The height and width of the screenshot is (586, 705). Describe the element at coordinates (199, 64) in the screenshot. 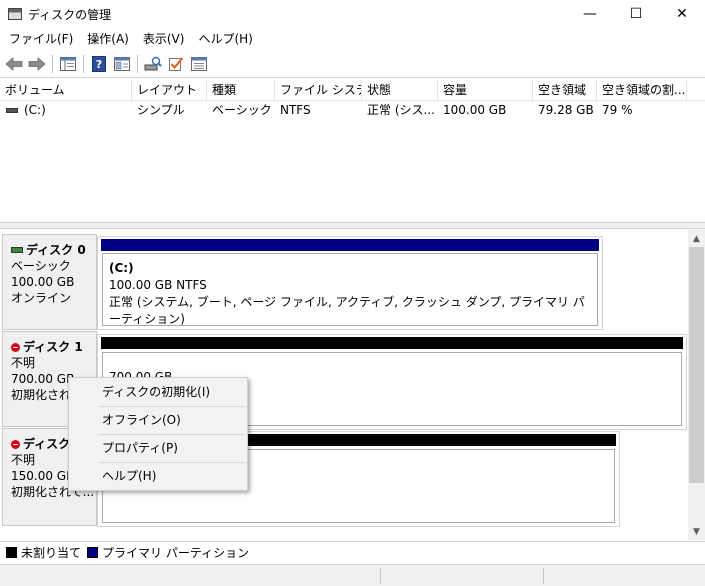

I see `detail-view-icon` at that location.